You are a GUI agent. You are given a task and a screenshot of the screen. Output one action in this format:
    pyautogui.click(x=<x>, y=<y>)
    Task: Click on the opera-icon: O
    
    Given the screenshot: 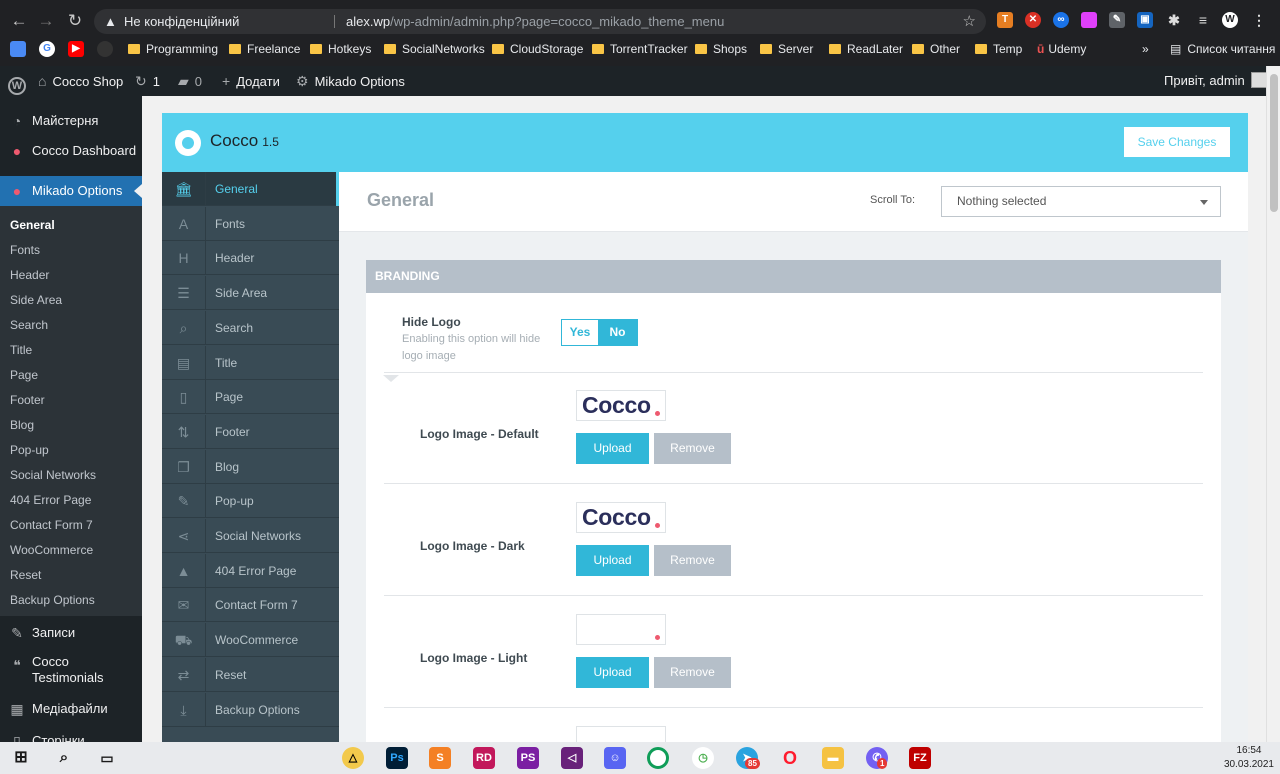 What is the action you would take?
    pyautogui.click(x=790, y=758)
    